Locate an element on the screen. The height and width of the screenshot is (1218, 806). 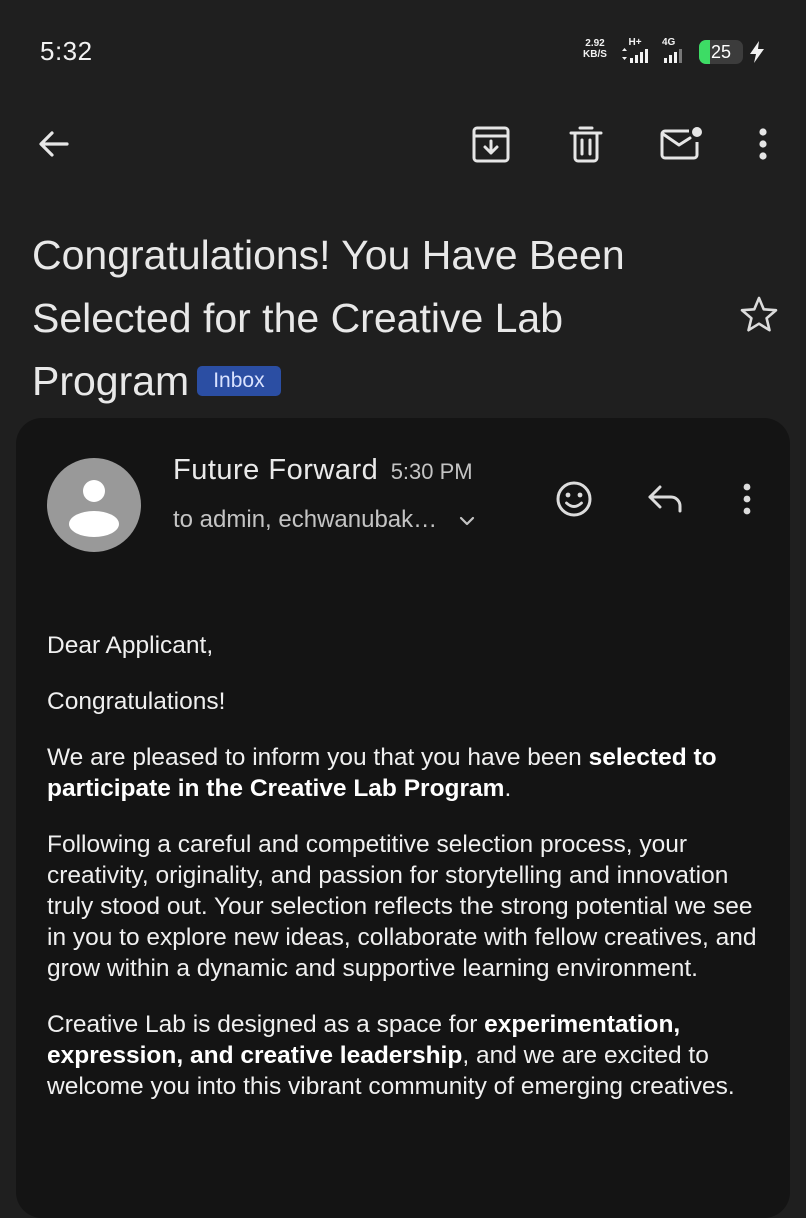
status-bar: 5:32 2.92 KB/S H+ 4G 25 is located at coordinates (403, 50).